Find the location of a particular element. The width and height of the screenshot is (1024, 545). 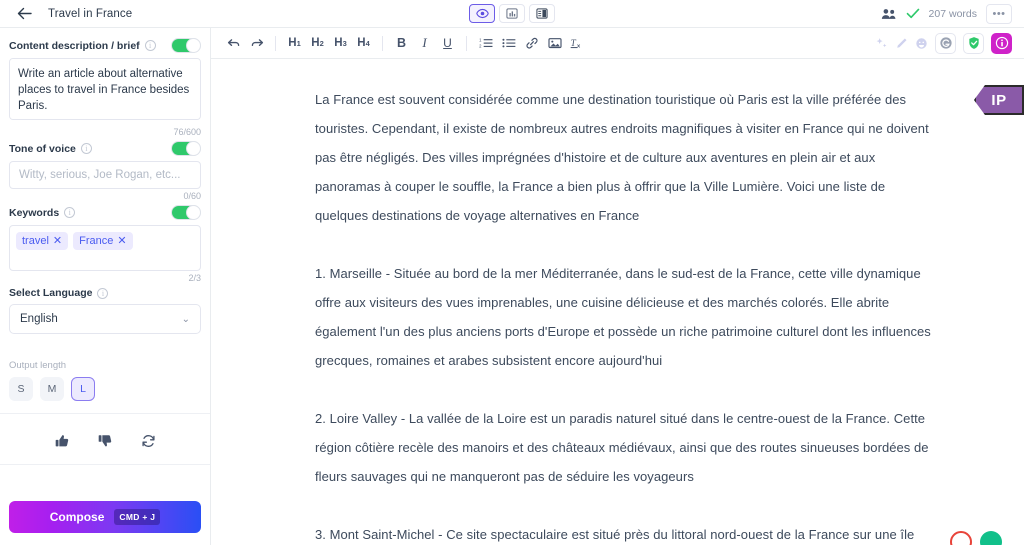

underline-button: U is located at coordinates (447, 43).